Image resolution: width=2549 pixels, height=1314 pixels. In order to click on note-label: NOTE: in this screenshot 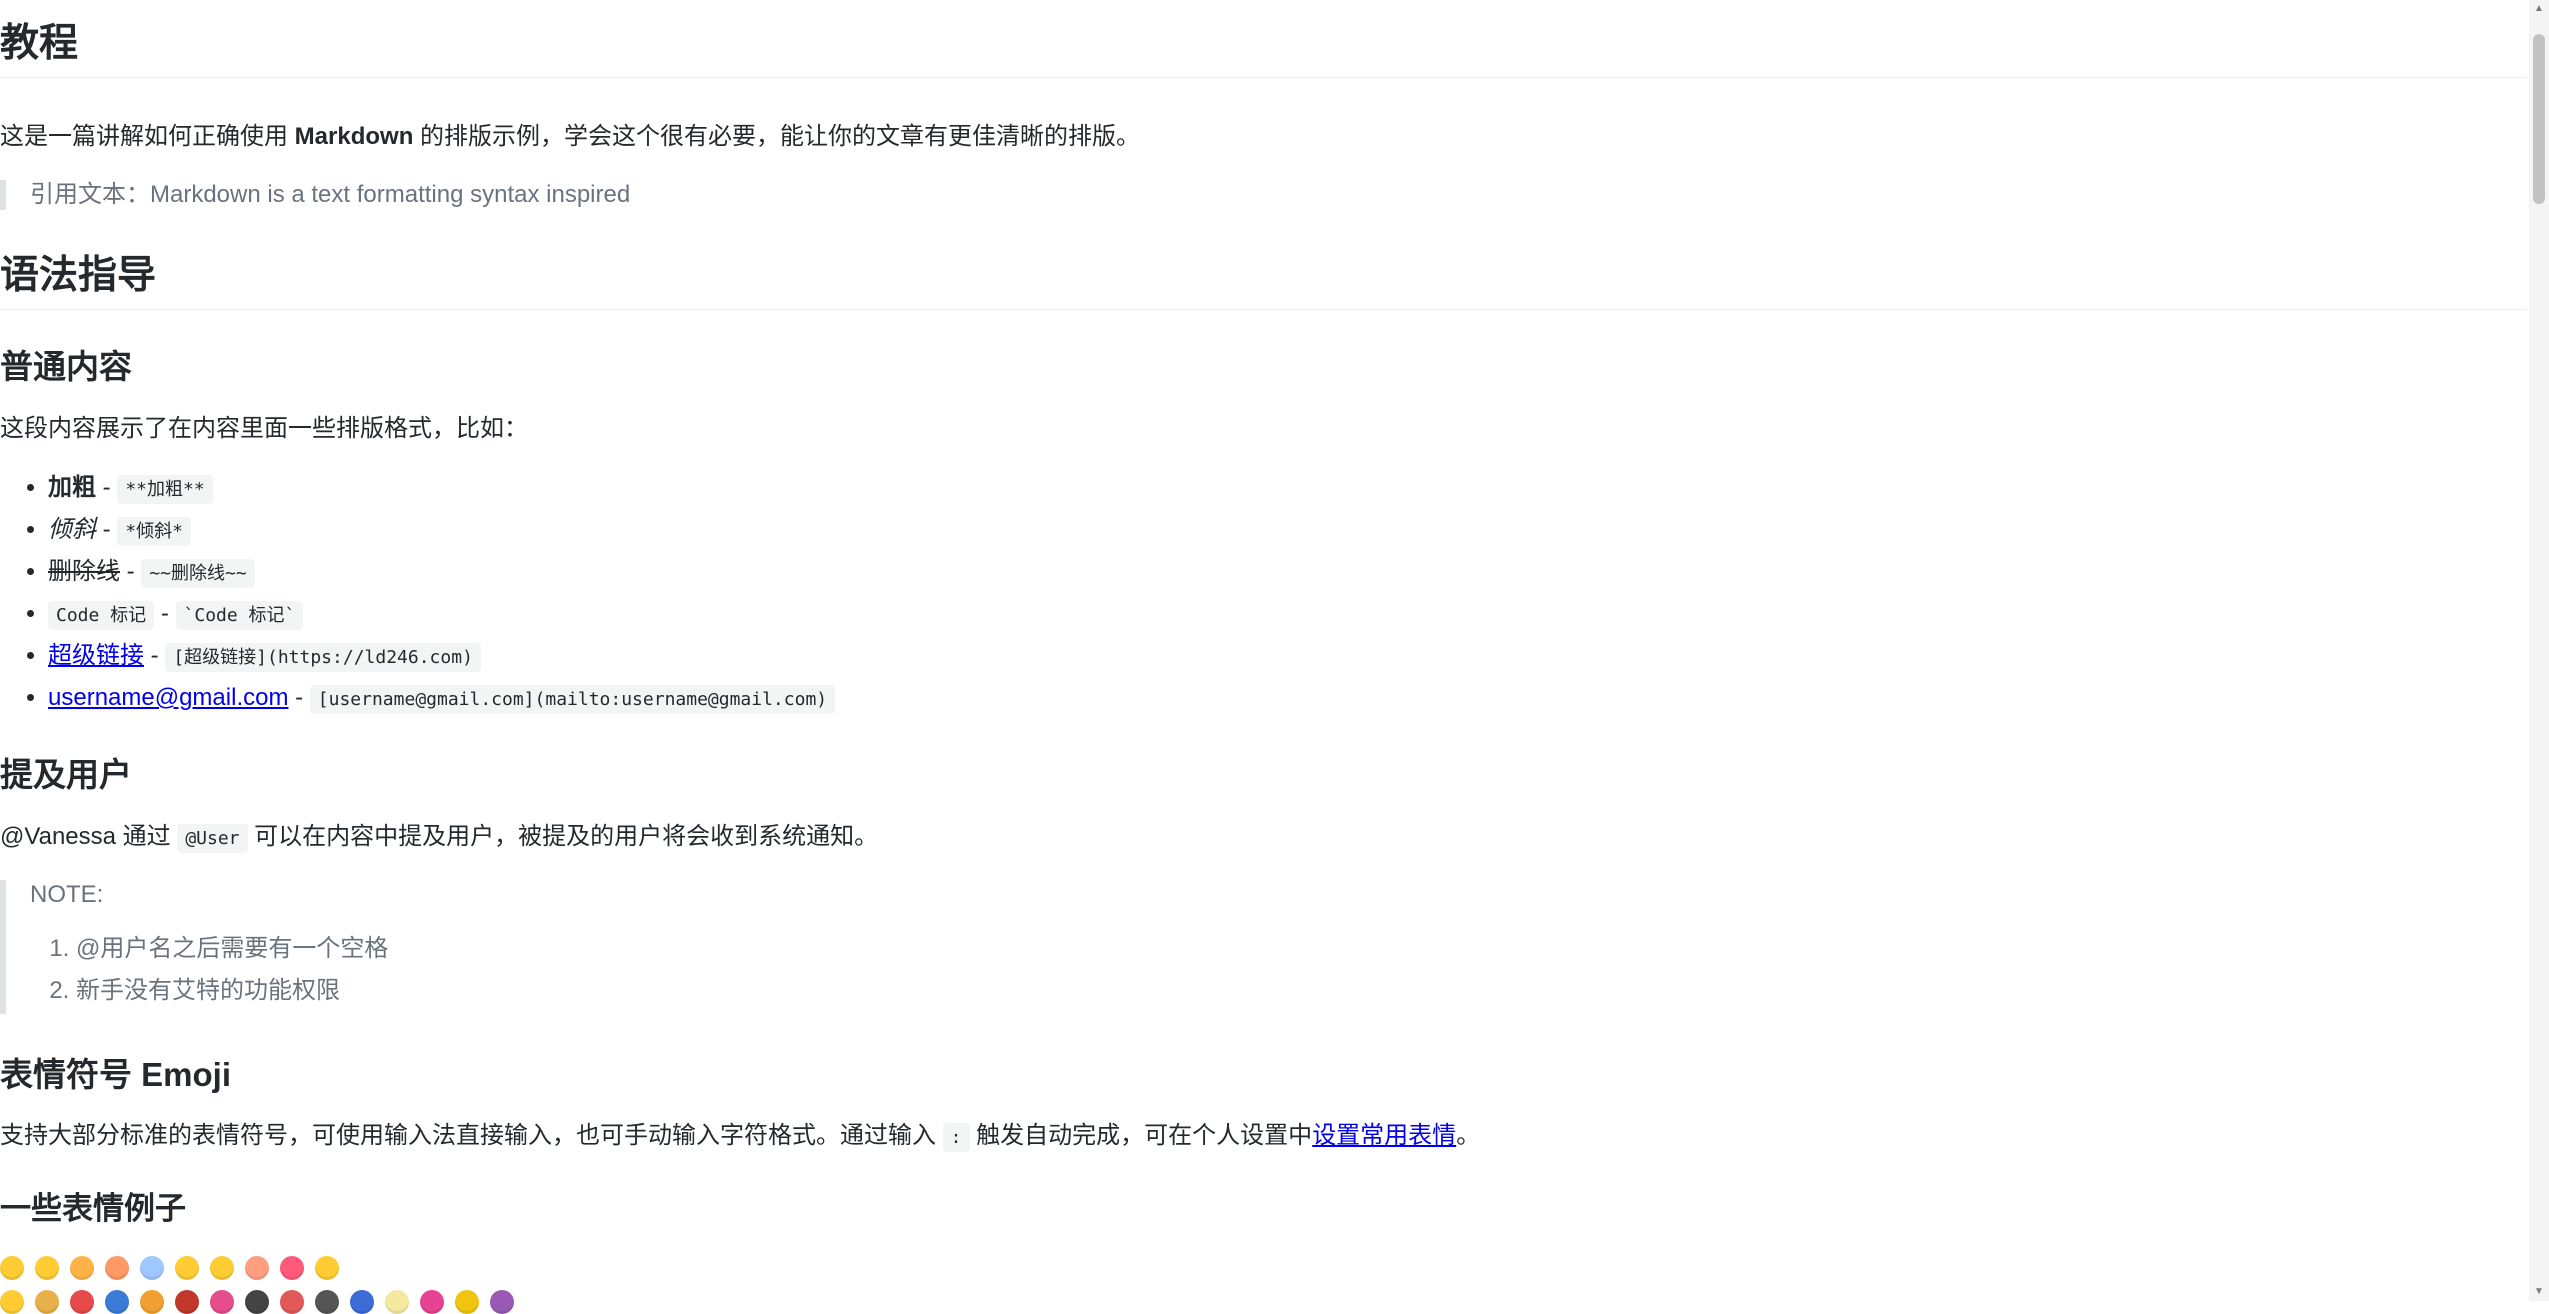, I will do `click(67, 894)`.